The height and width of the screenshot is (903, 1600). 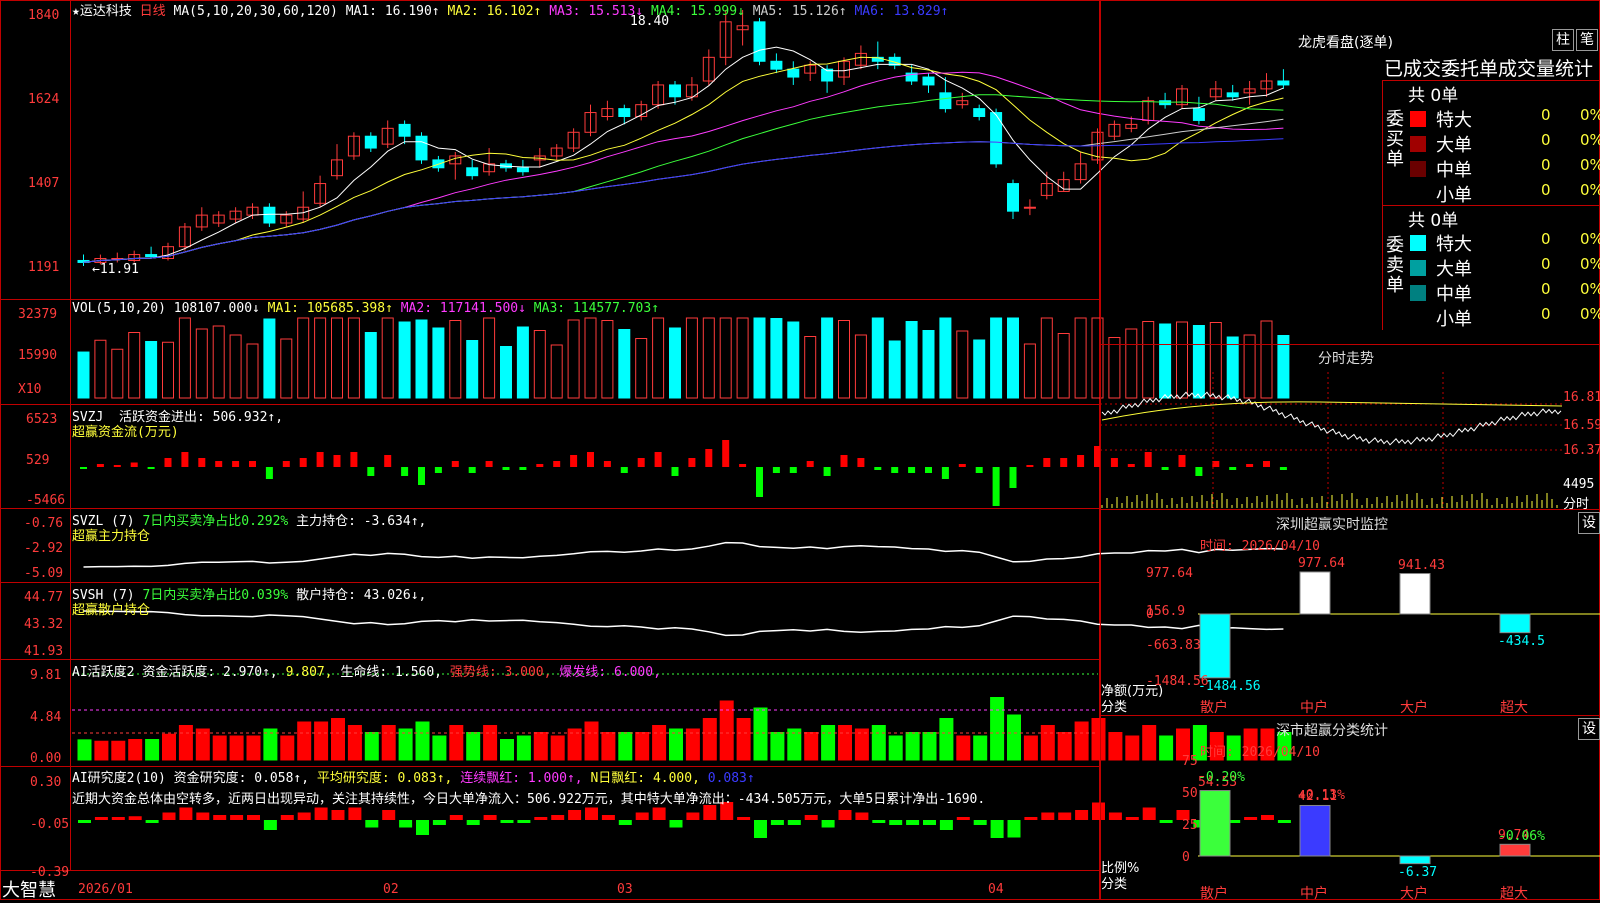 What do you see at coordinates (1454, 120) in the screenshot?
I see `order-name: 特大` at bounding box center [1454, 120].